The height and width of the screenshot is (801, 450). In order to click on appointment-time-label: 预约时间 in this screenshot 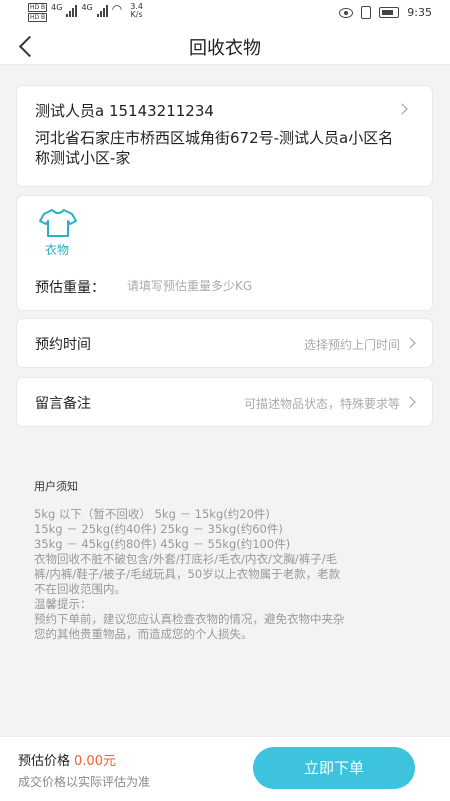, I will do `click(63, 345)`.